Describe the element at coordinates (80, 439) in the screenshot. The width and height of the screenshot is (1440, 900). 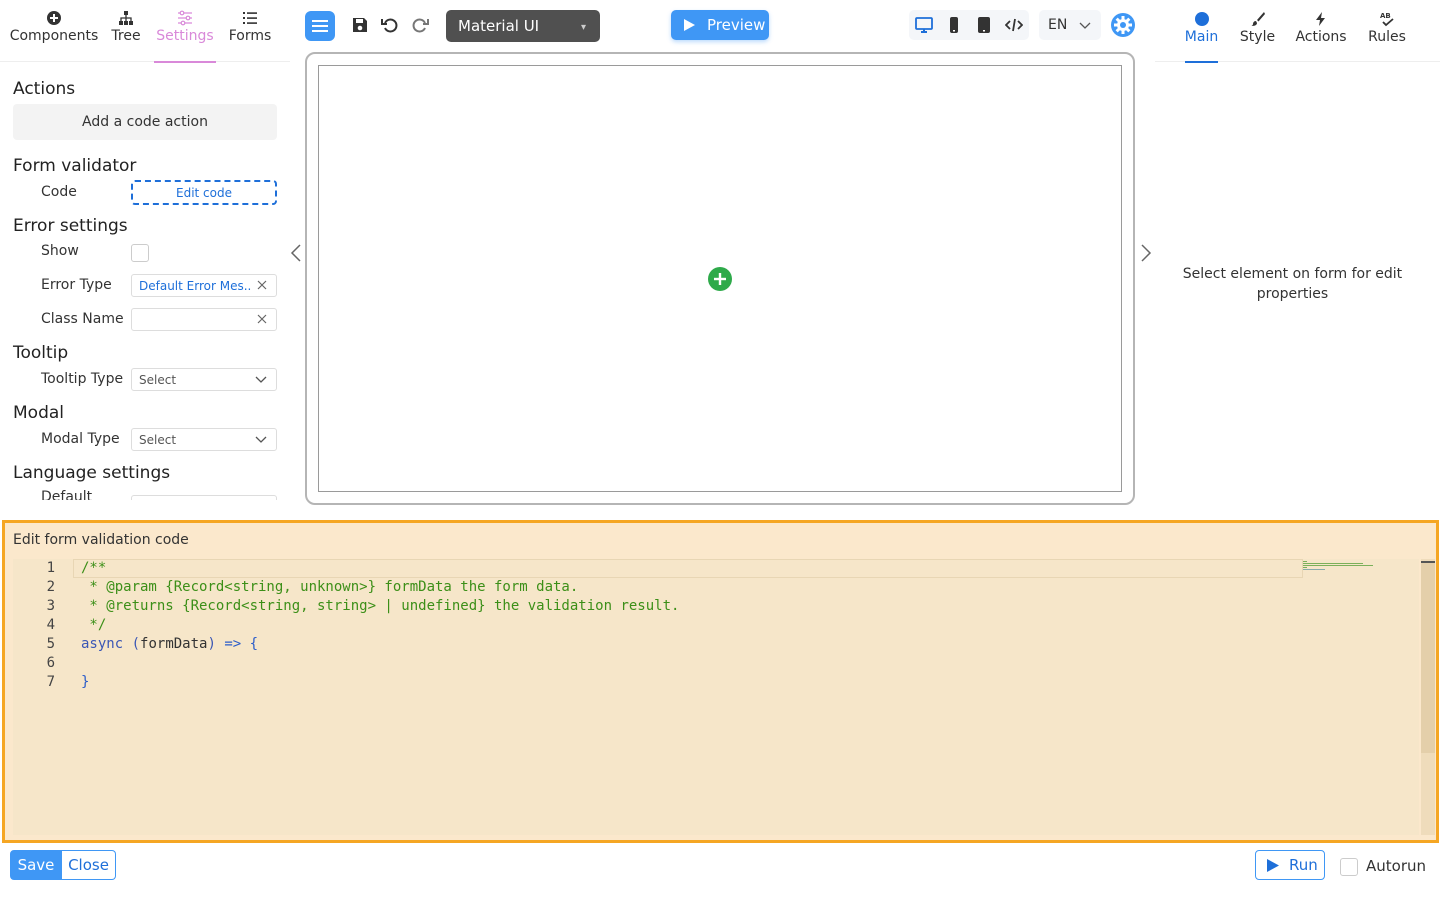
I see `modal-type-label: Modal Type` at that location.